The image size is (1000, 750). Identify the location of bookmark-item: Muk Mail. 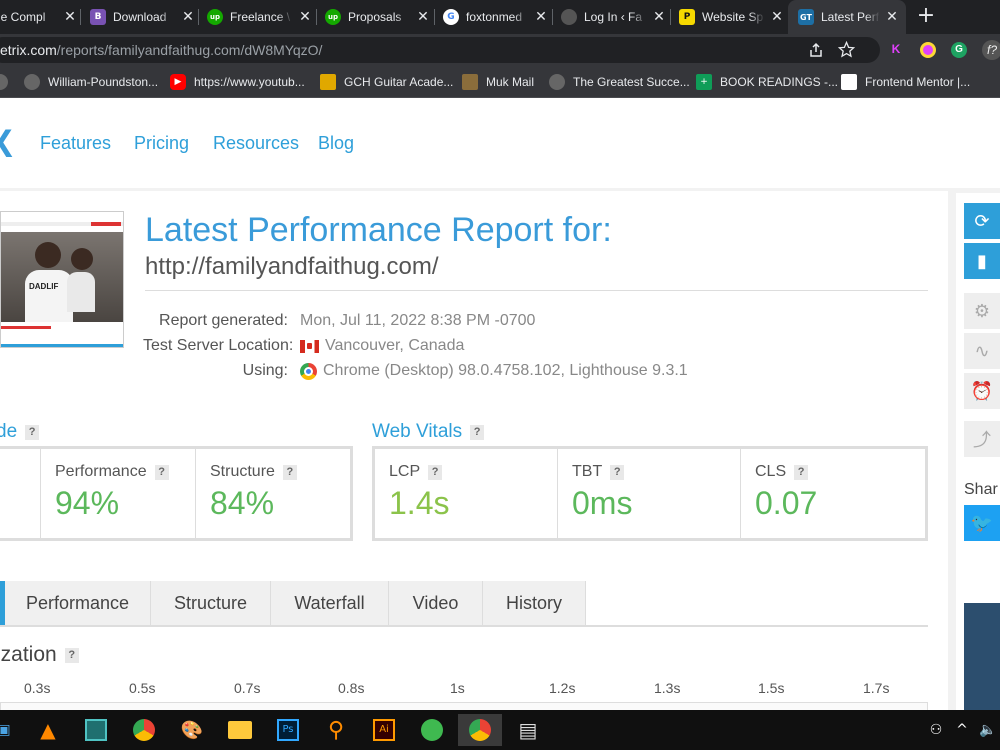
(498, 82).